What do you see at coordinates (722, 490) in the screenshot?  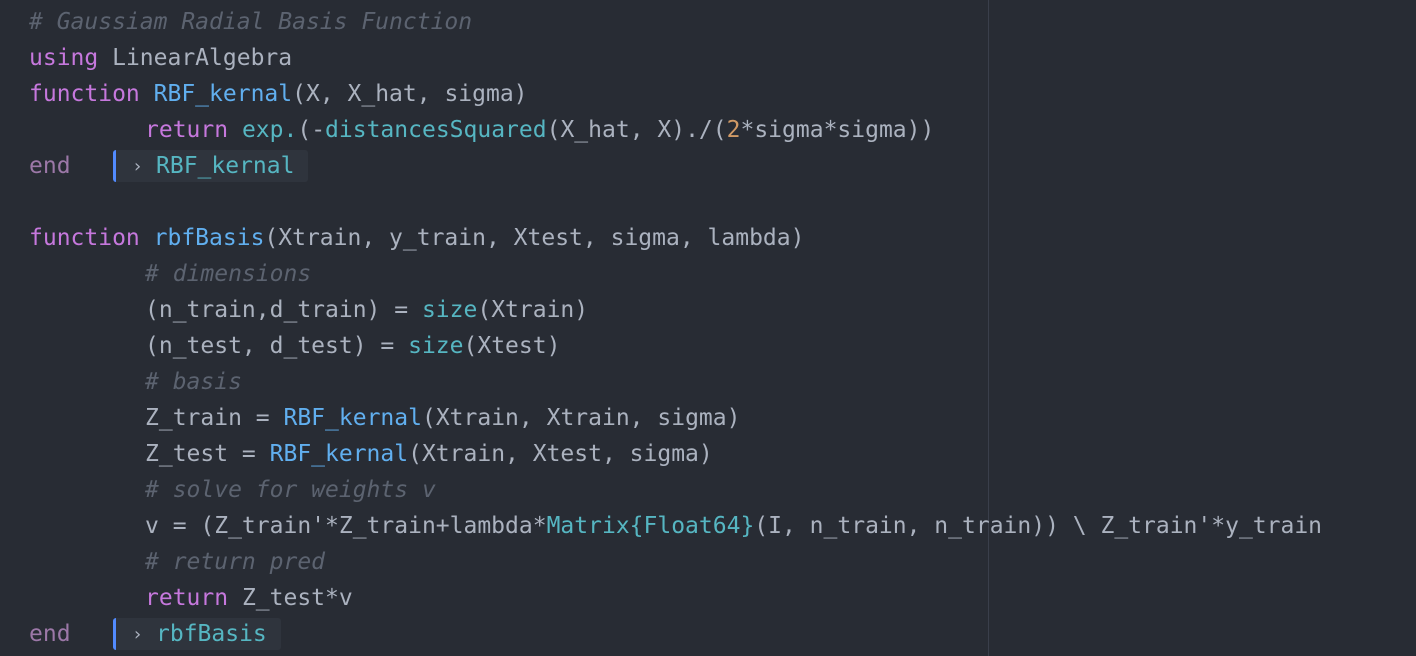 I see `code-line-14: # solve for weights v` at bounding box center [722, 490].